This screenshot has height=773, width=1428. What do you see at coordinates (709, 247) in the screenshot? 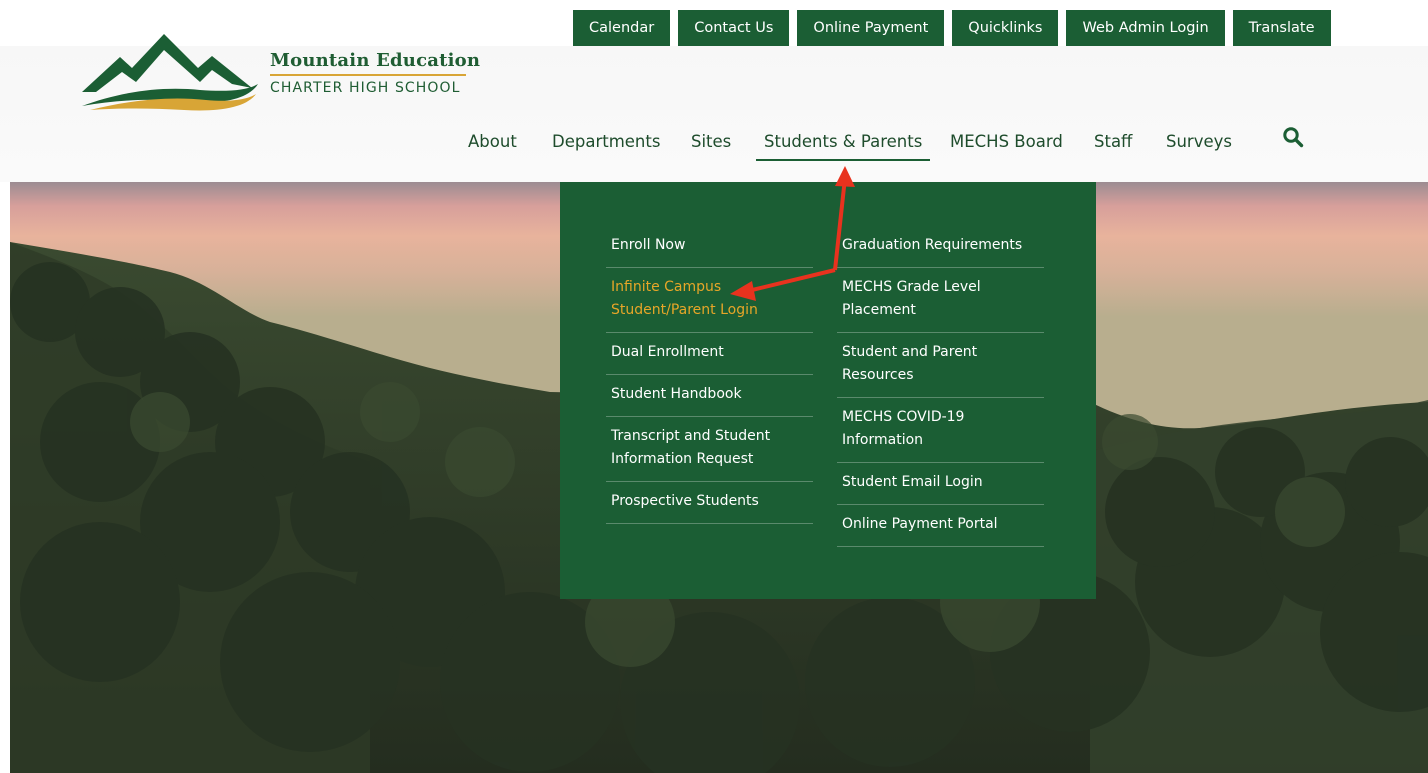
I see `menu-enroll-now: Enroll Now` at bounding box center [709, 247].